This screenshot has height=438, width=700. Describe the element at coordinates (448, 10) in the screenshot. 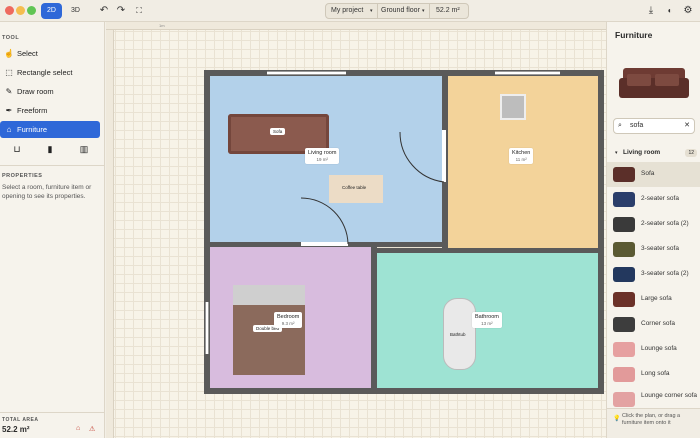

I see `floor-area: 52.2 m²` at that location.